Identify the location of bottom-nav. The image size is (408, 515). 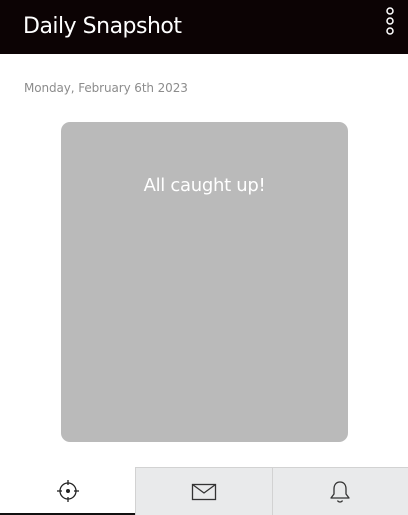
(204, 491).